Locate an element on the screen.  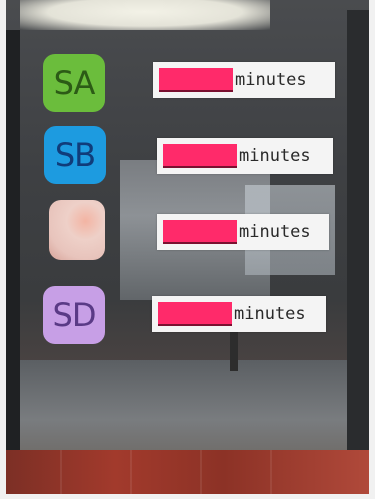
photo-border-right is located at coordinates (372, 249).